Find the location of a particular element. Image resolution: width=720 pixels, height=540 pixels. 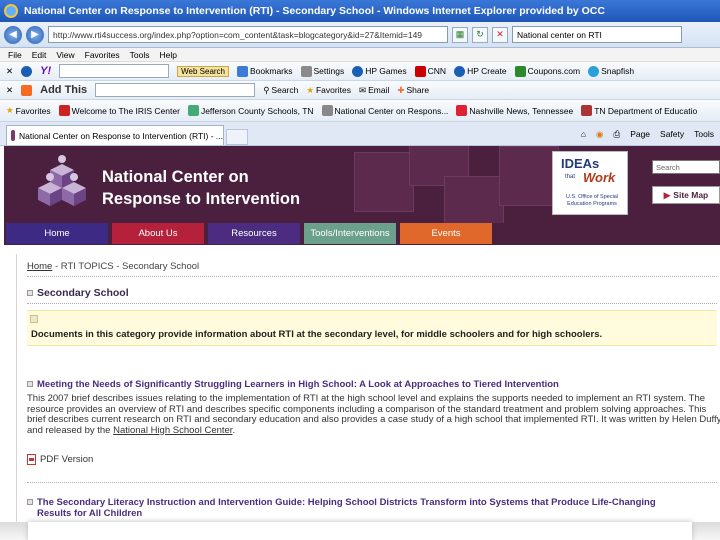

breadcrumb-home-link: Home is located at coordinates (39, 266).